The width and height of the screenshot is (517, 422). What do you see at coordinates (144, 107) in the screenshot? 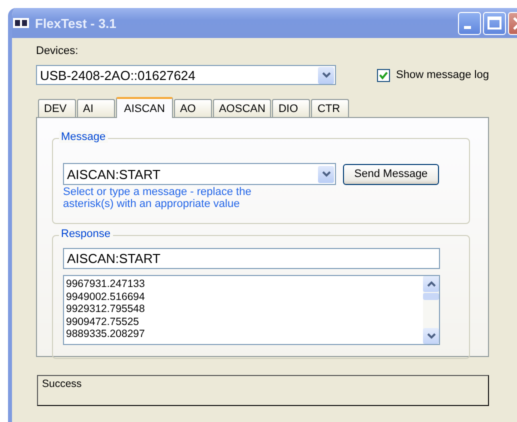
I see `tab: AISCAN` at bounding box center [144, 107].